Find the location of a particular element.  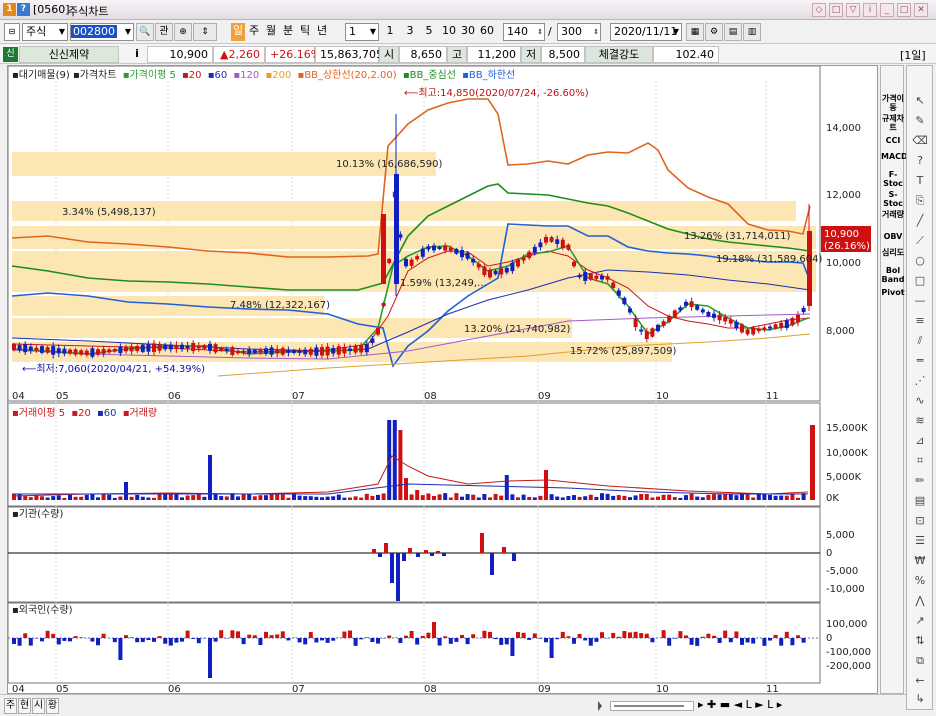

link-icon: ◇ is located at coordinates (819, 10).